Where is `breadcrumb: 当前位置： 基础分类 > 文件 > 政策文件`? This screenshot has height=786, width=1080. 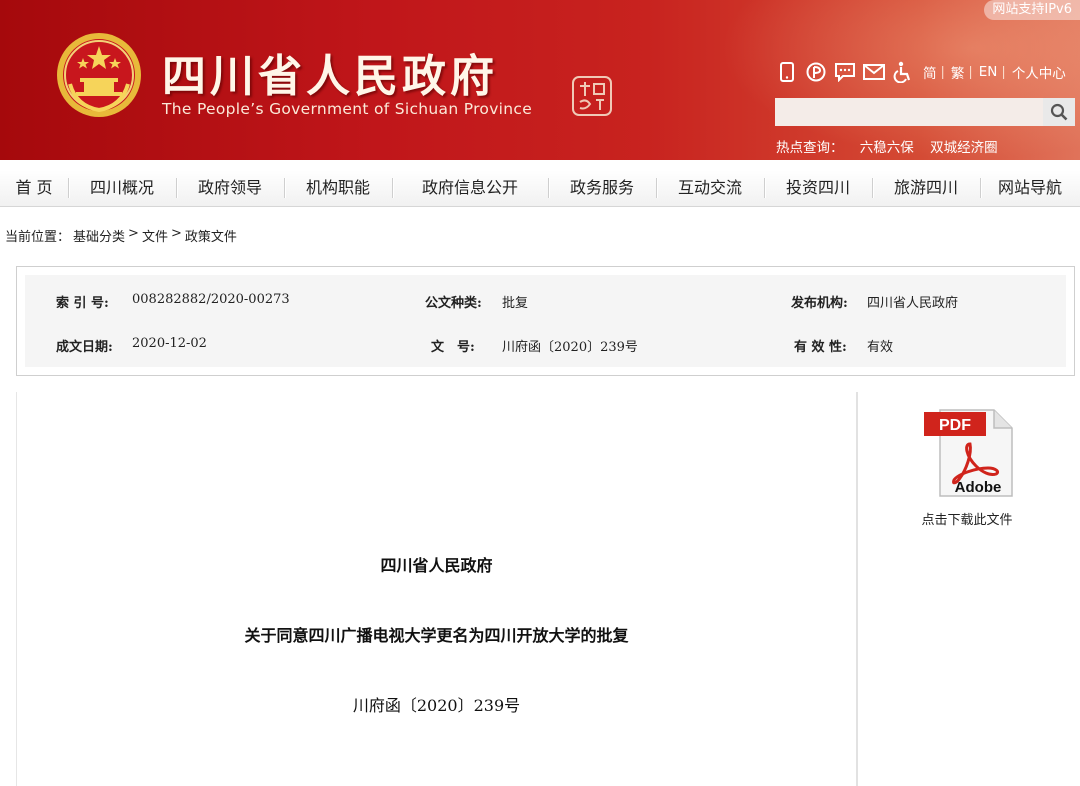
breadcrumb: 当前位置： 基础分类 > 文件 > 政策文件 is located at coordinates (122, 235).